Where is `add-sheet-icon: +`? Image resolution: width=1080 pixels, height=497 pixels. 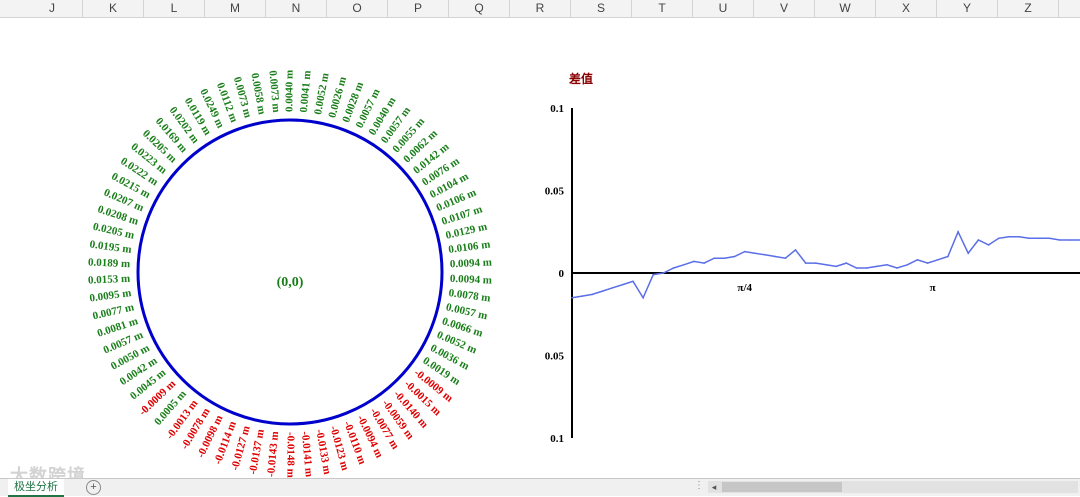
add-sheet-icon: + is located at coordinates (93, 487).